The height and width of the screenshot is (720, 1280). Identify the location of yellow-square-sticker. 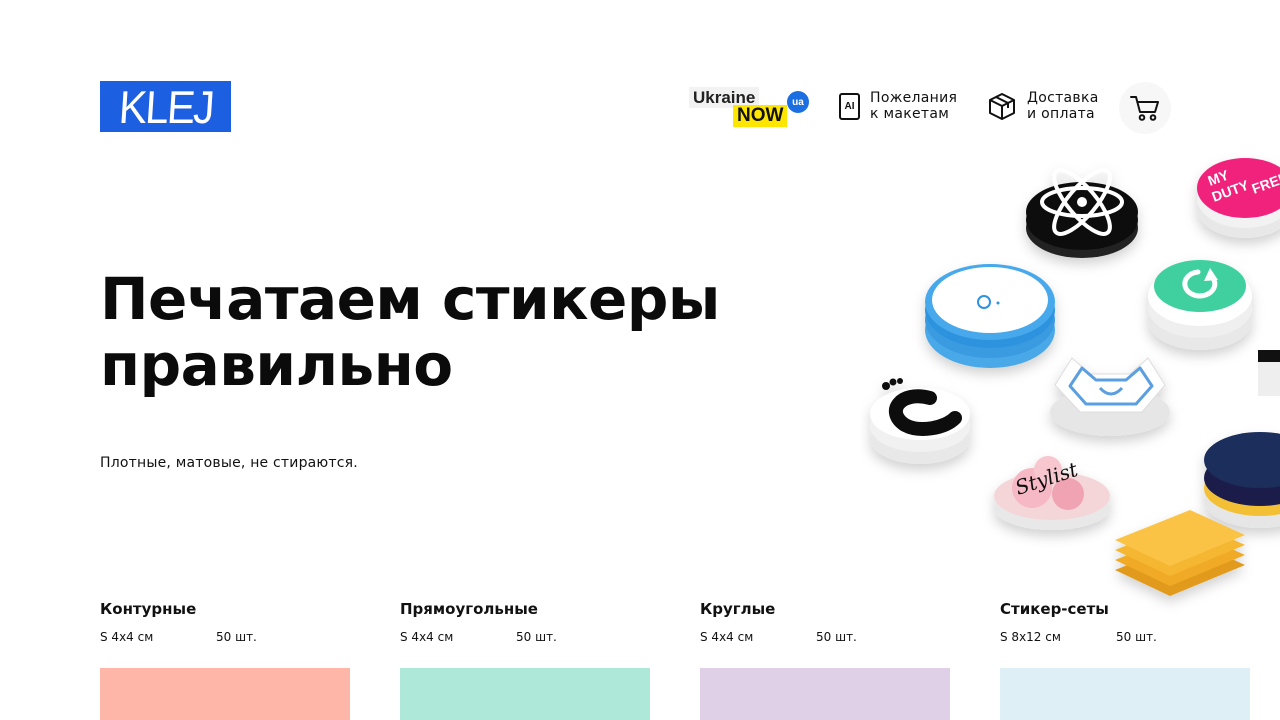
(1180, 553).